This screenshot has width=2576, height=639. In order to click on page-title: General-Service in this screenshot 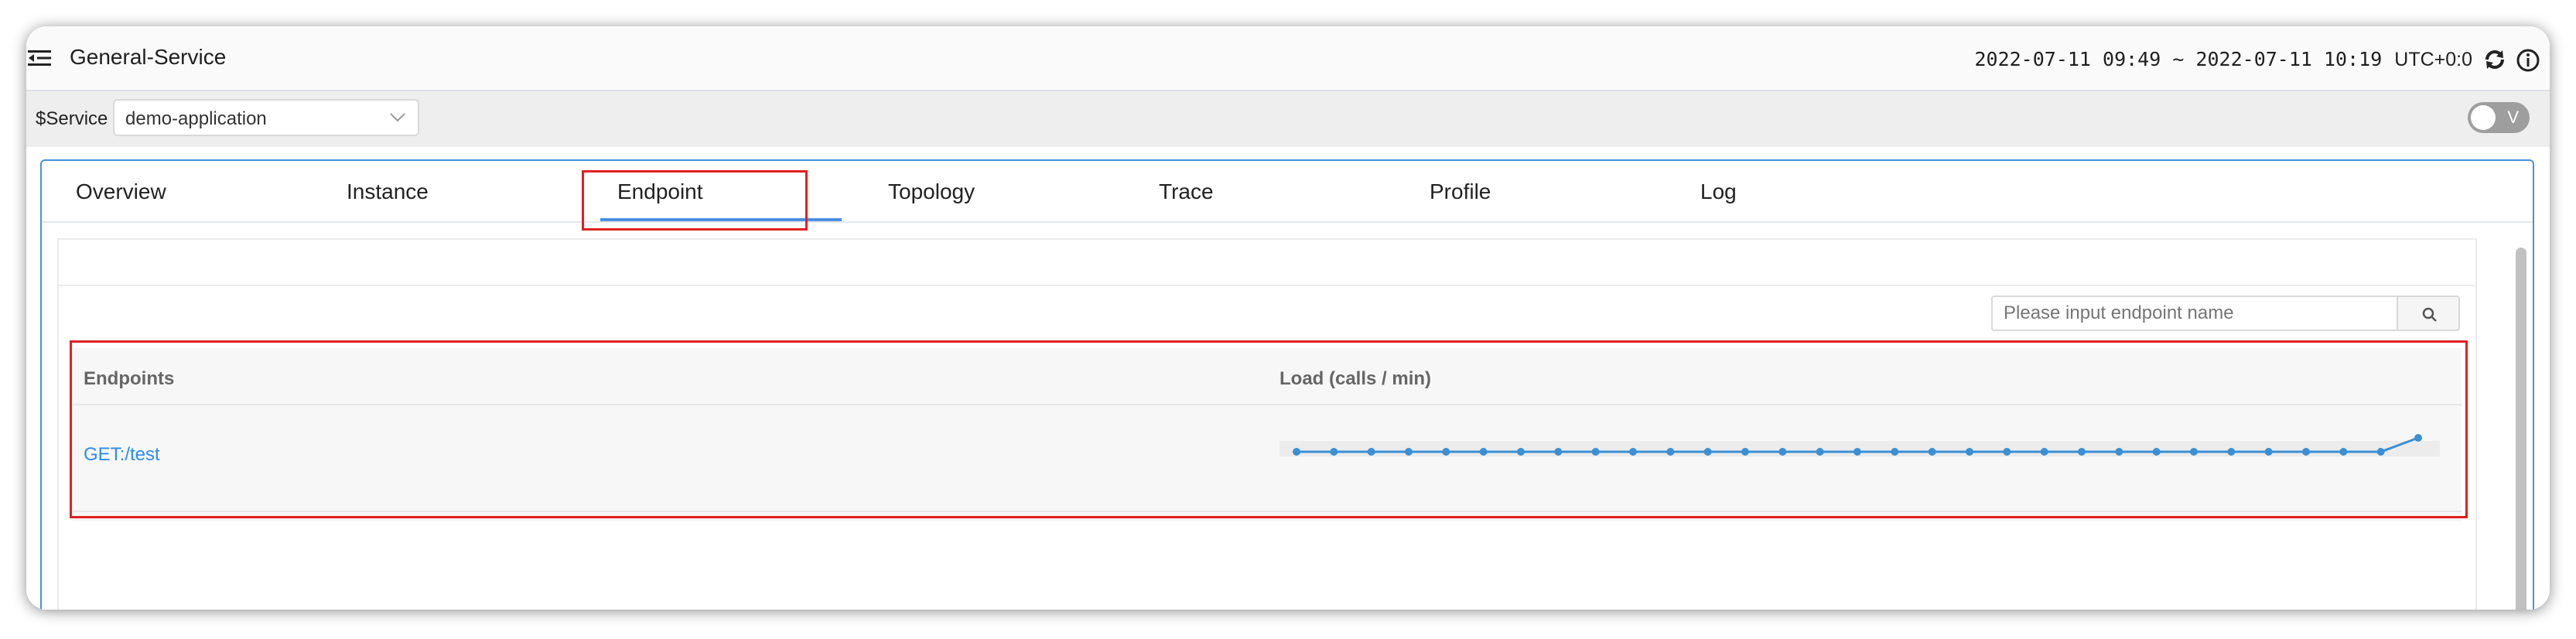, I will do `click(148, 57)`.